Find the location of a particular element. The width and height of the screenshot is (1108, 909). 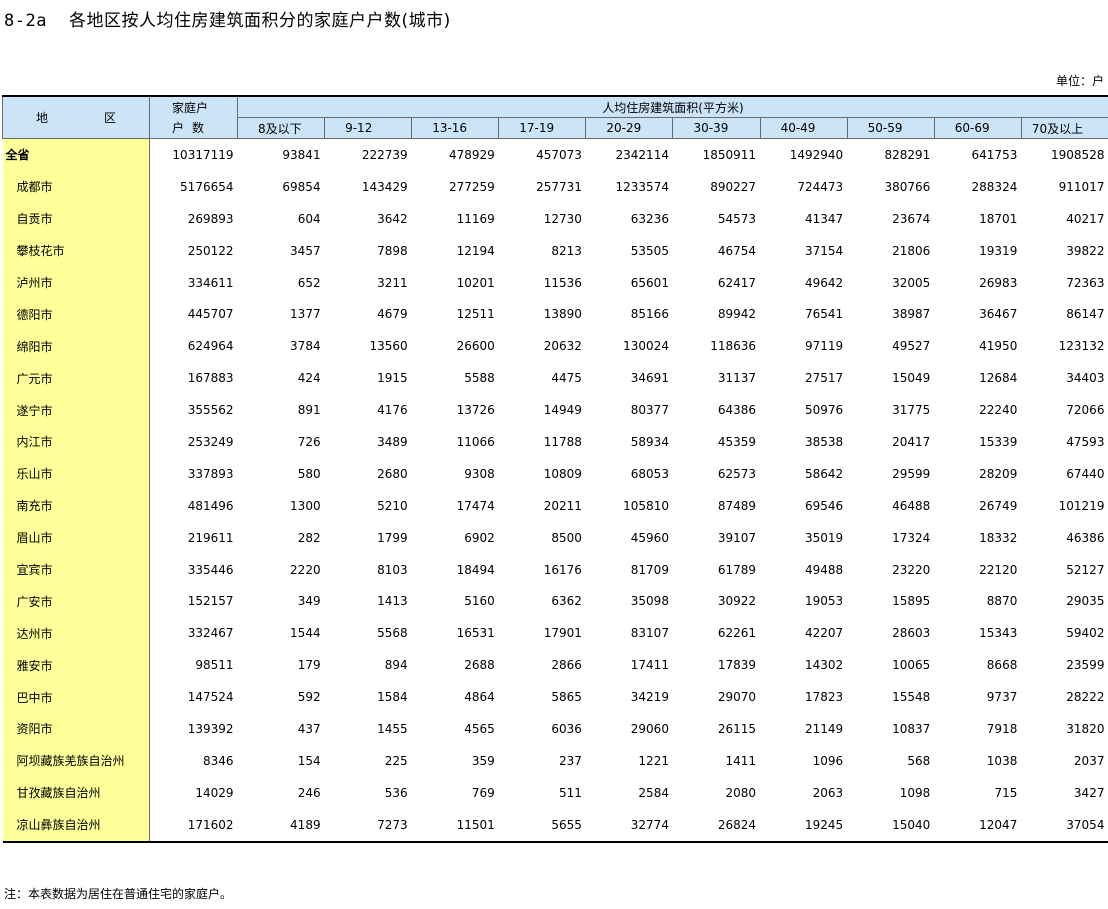

value-cell: 3784 is located at coordinates (305, 346).